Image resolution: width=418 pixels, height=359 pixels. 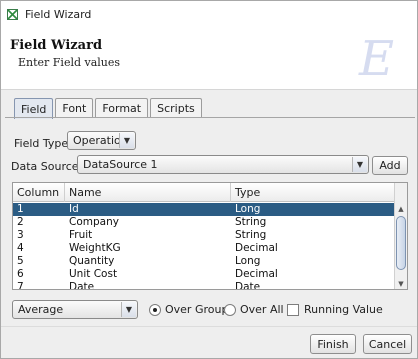 What do you see at coordinates (333, 344) in the screenshot?
I see `finish-button: Finish` at bounding box center [333, 344].